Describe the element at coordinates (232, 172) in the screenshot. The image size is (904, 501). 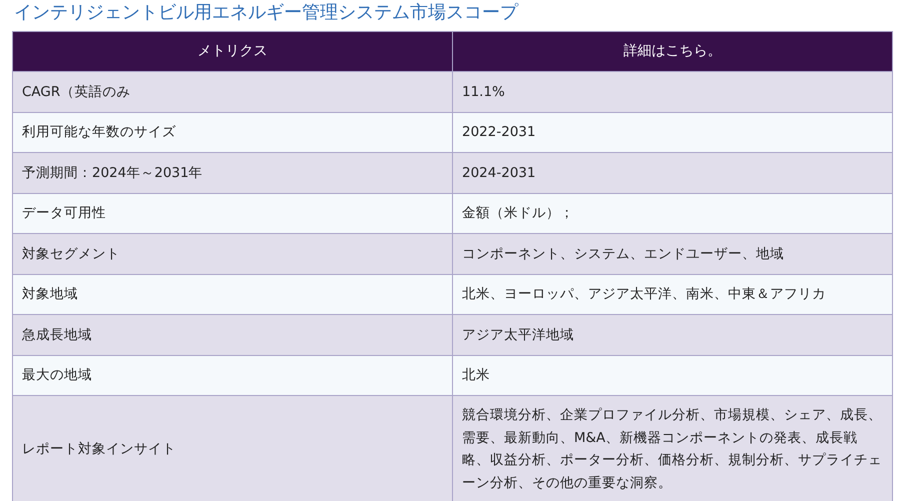
I see `table-cell: 予測期間：2024年～2031年` at that location.